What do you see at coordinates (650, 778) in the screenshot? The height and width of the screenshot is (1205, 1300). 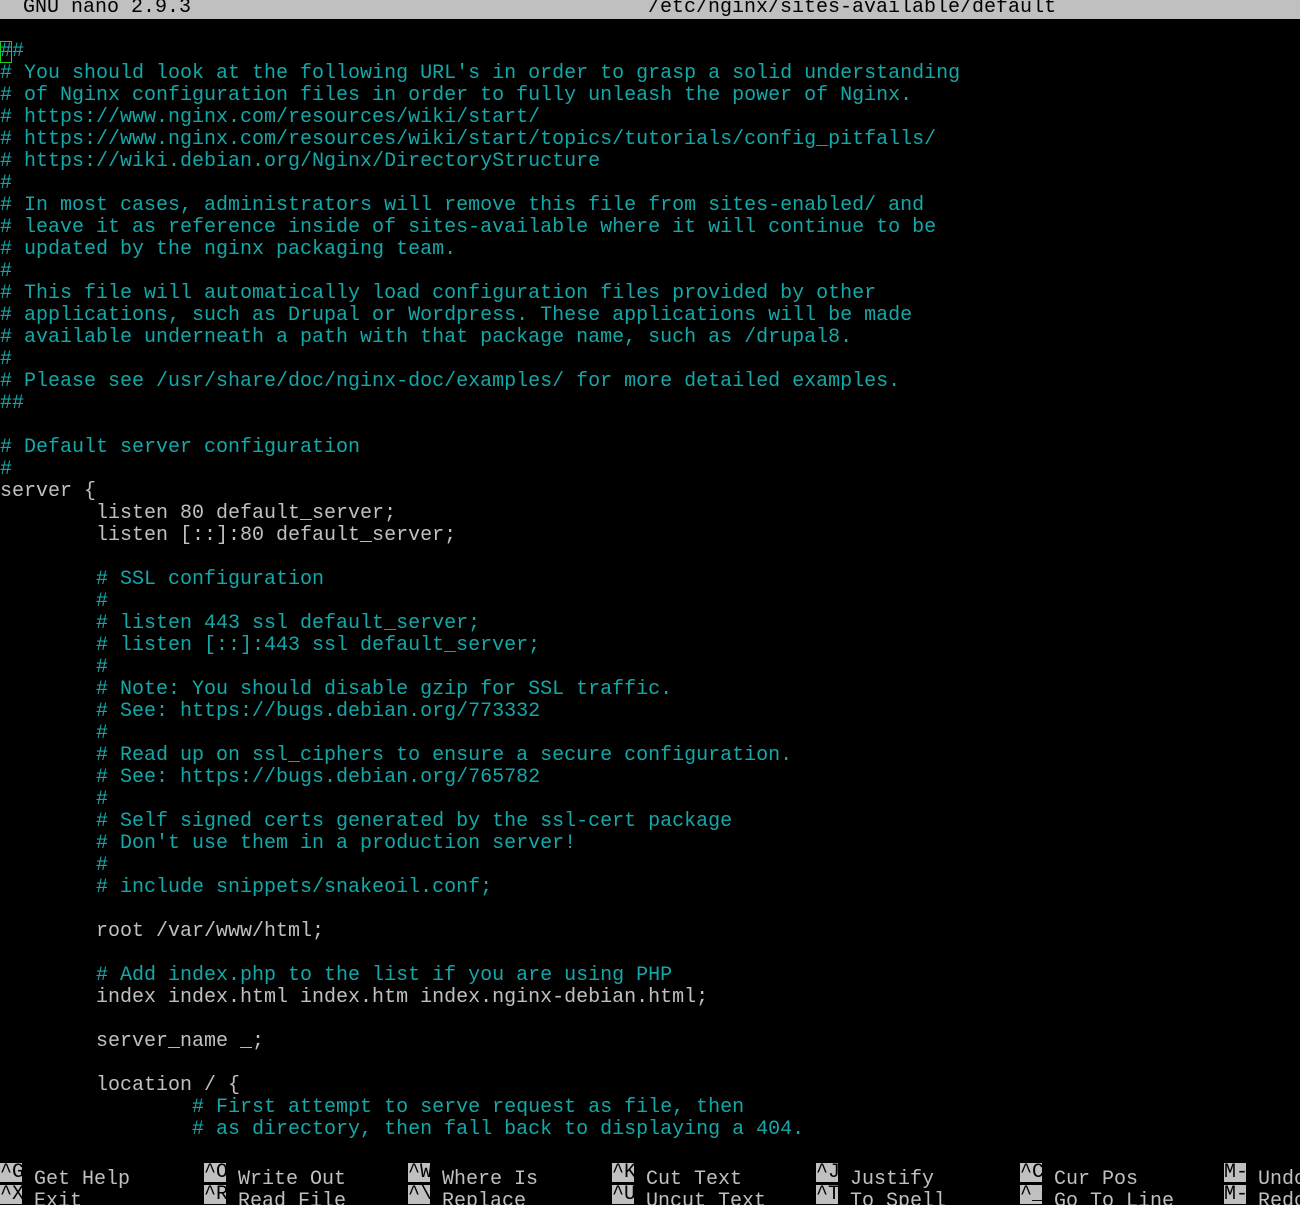 I see `editor-line: # See: https://bugs.debian.org/765782` at bounding box center [650, 778].